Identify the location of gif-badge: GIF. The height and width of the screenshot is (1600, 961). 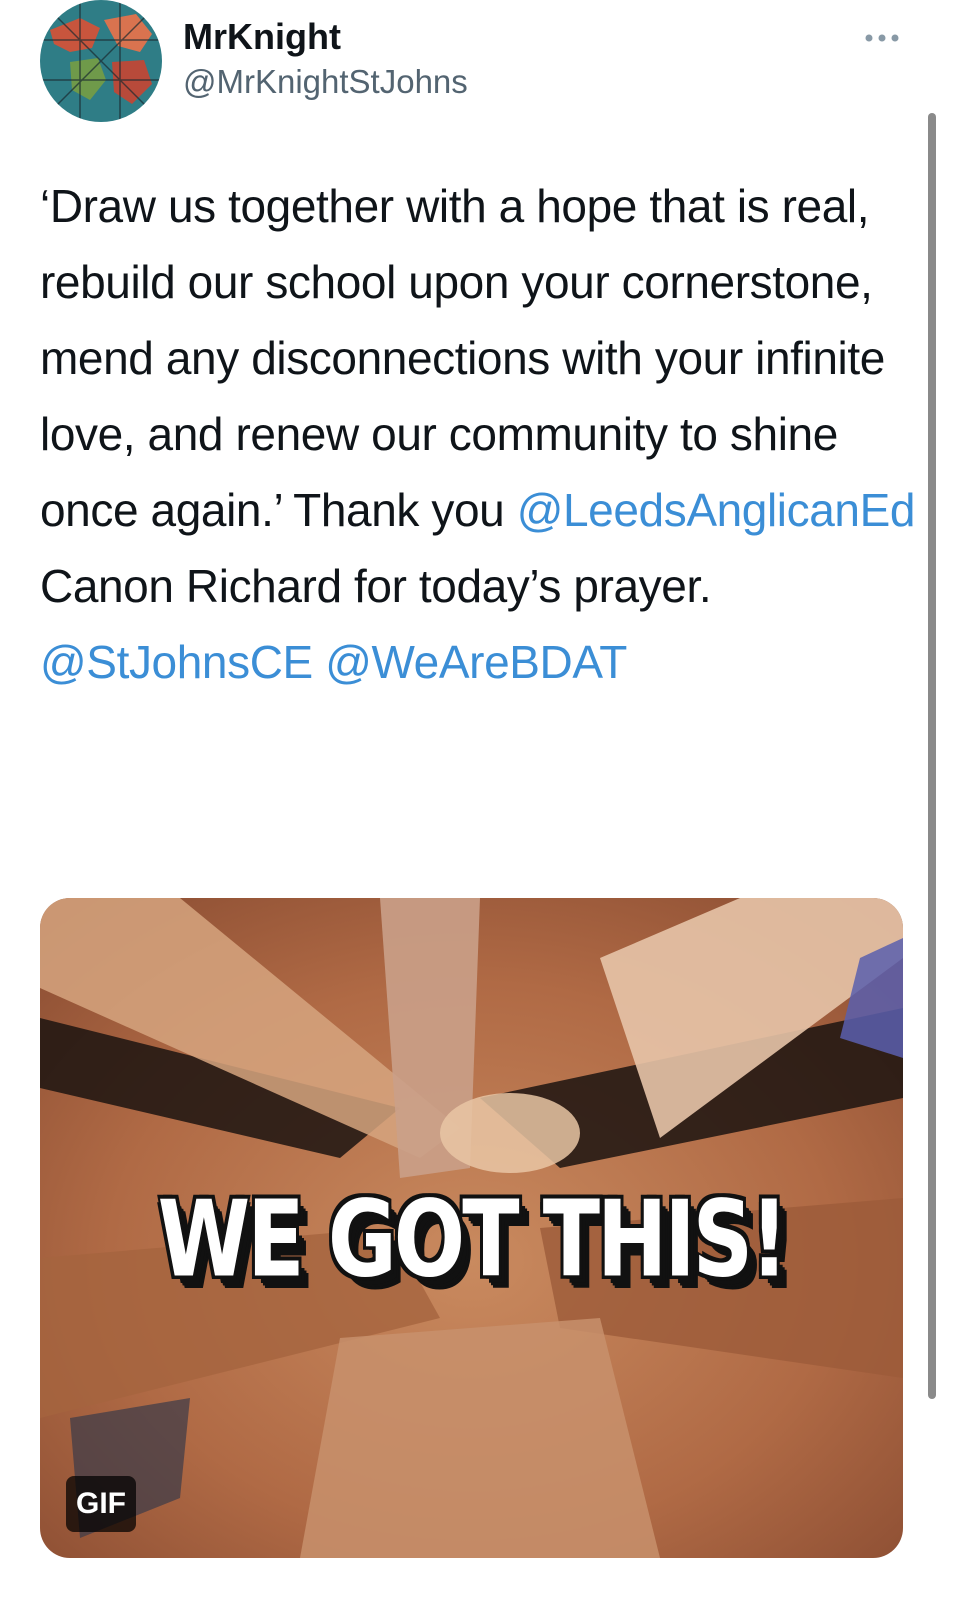
(101, 1504).